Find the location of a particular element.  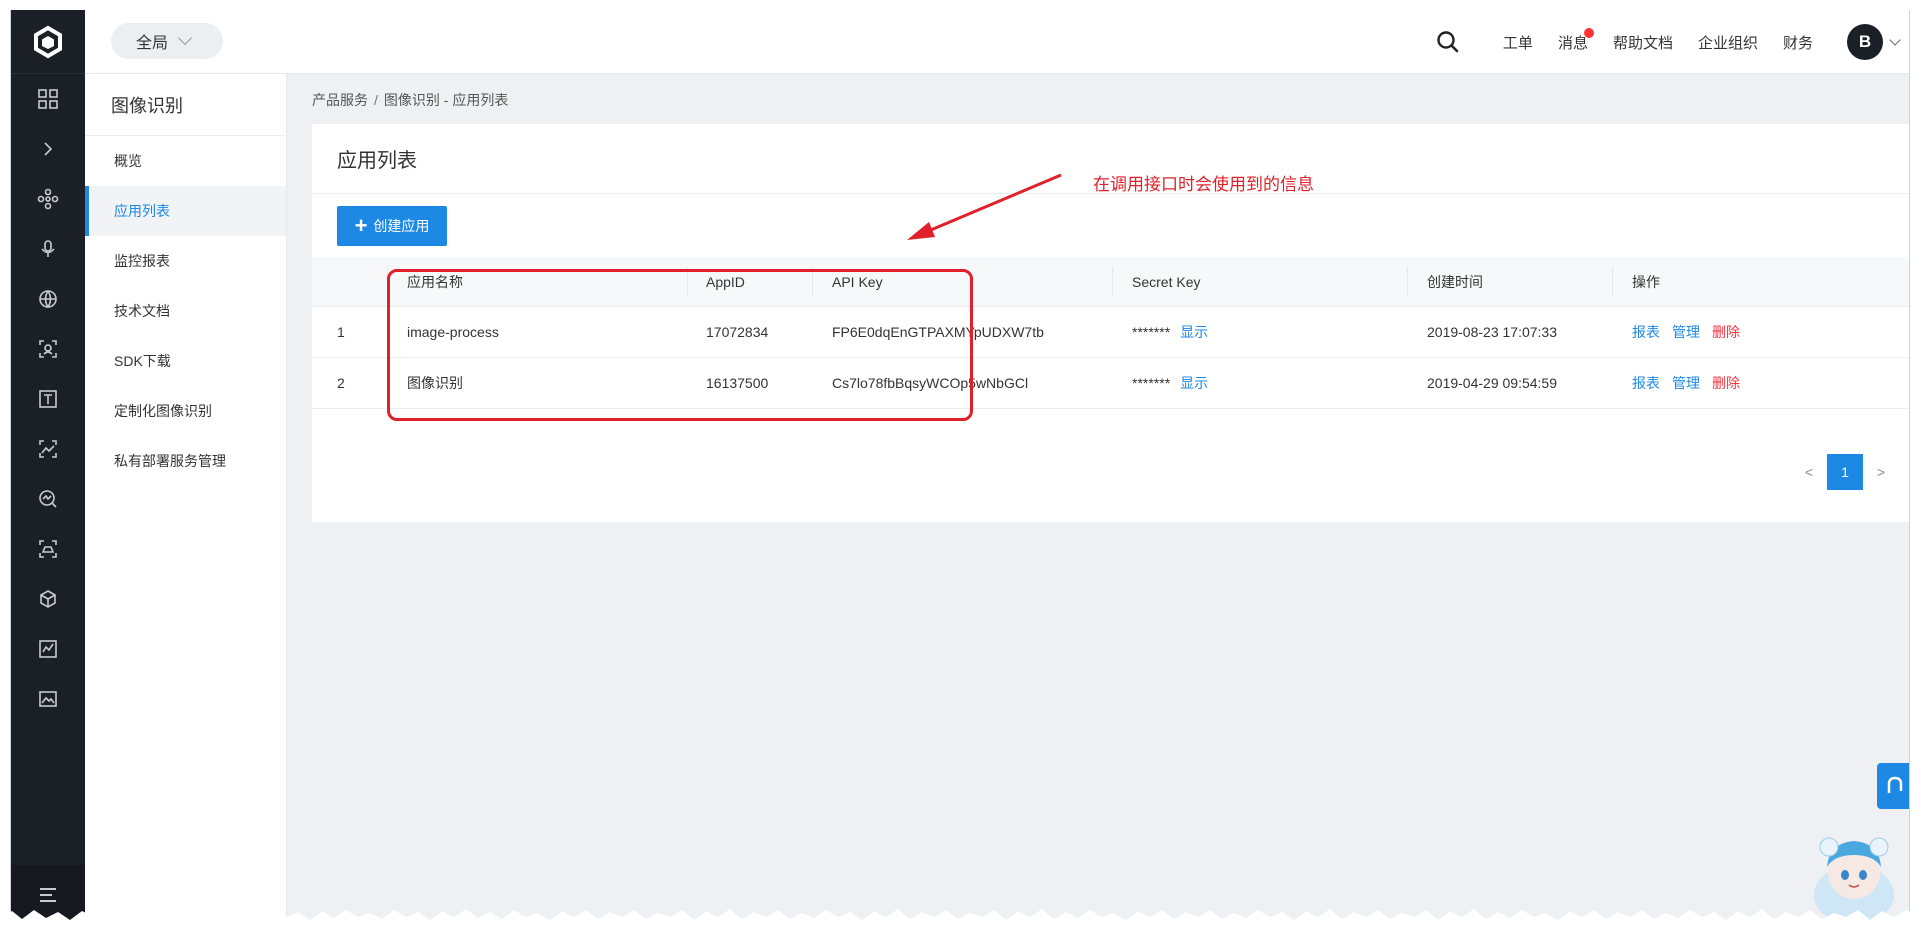

create-app-button: + 创建应用 is located at coordinates (392, 226).